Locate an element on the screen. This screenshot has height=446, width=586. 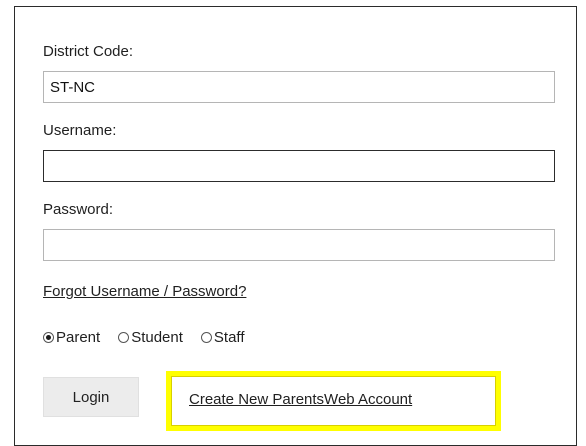
forgot-credentials-link: Forgot Username / Password? is located at coordinates (144, 291).